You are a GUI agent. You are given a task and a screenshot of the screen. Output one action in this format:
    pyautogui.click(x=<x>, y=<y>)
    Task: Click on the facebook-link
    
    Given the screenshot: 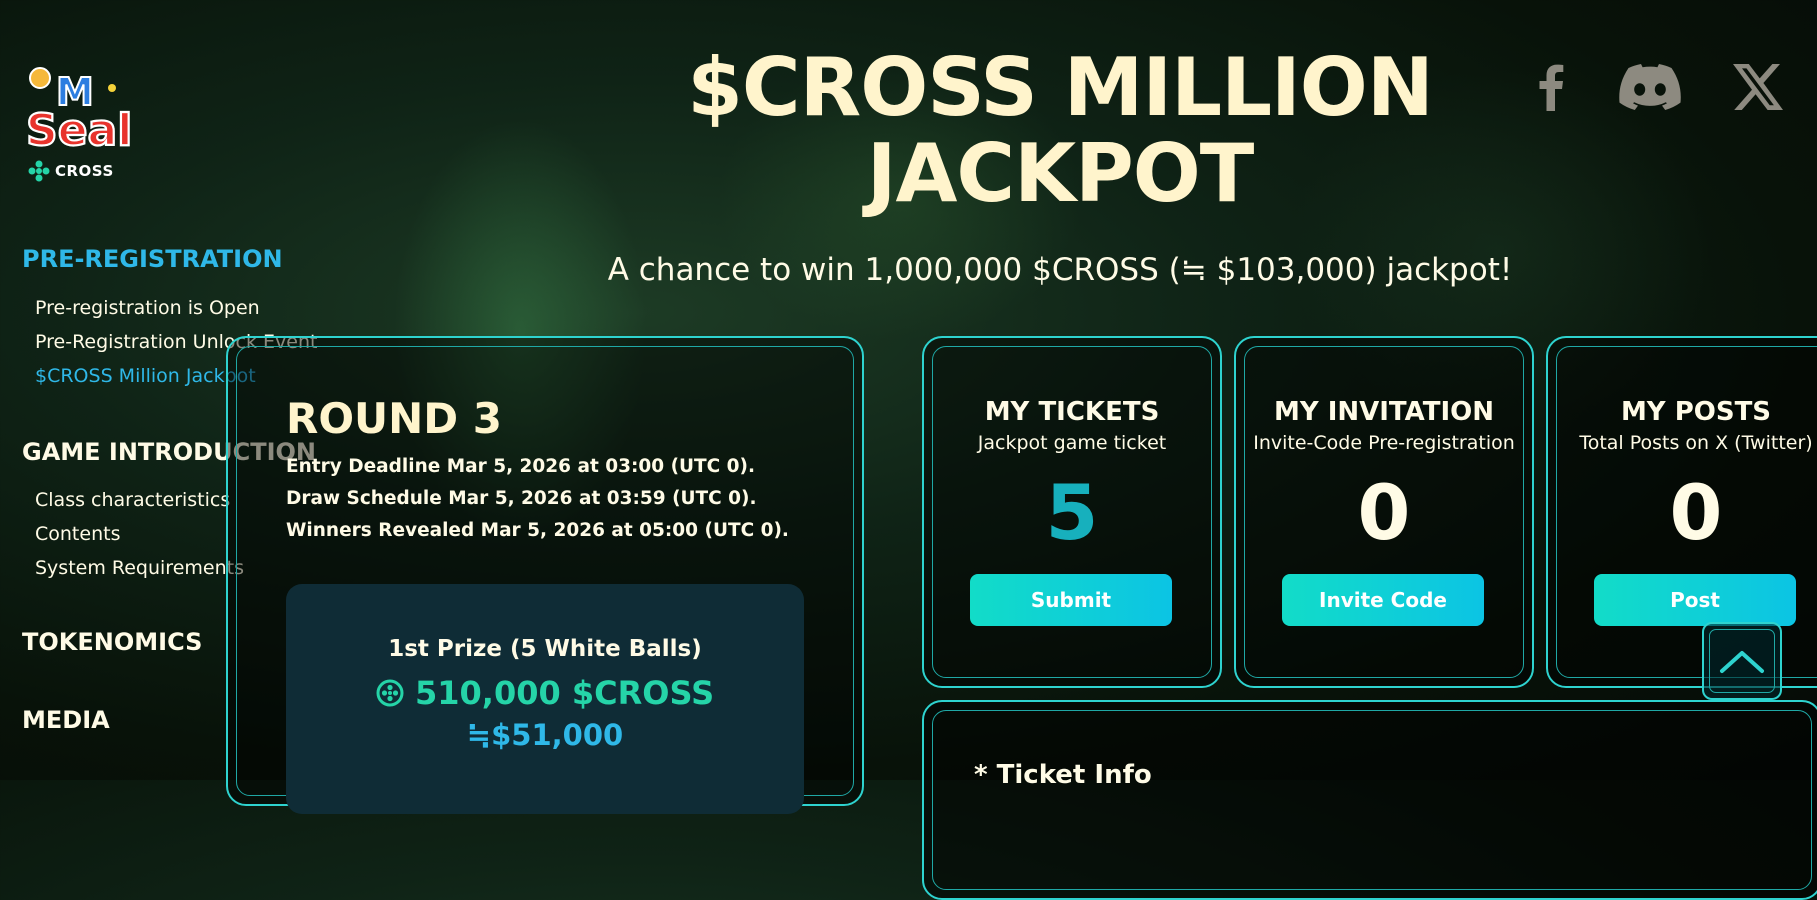 What is the action you would take?
    pyautogui.click(x=1551, y=87)
    